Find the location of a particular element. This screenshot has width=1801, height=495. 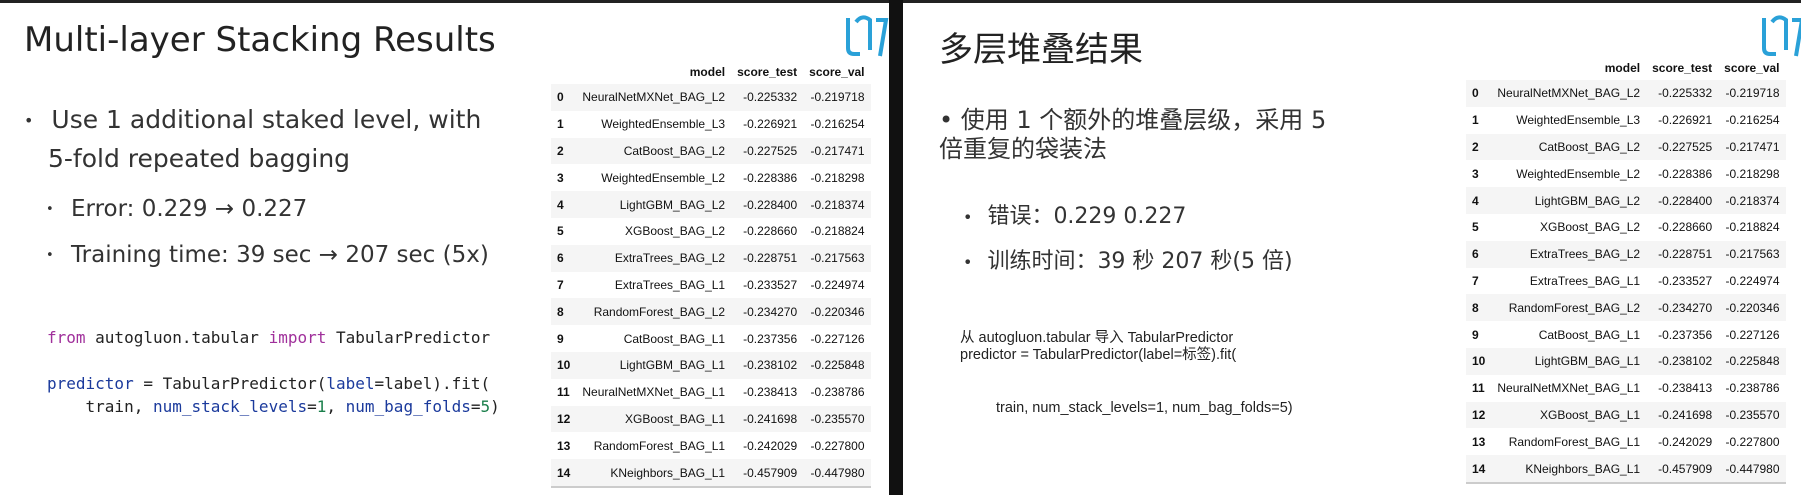

code-number: 5 is located at coordinates (485, 406).